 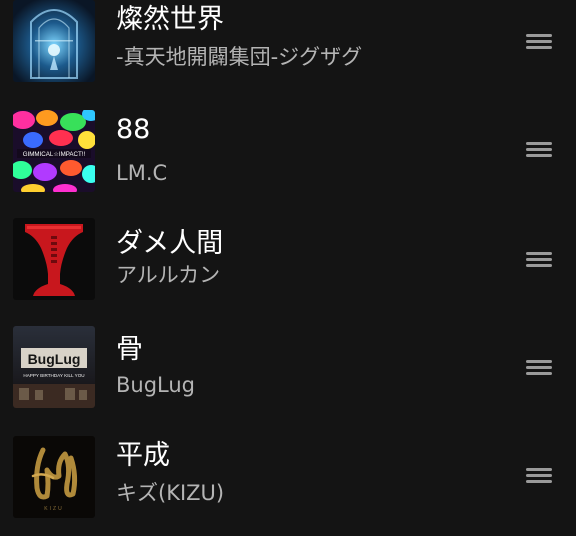 I want to click on song-title: 骨, so click(x=129, y=349).